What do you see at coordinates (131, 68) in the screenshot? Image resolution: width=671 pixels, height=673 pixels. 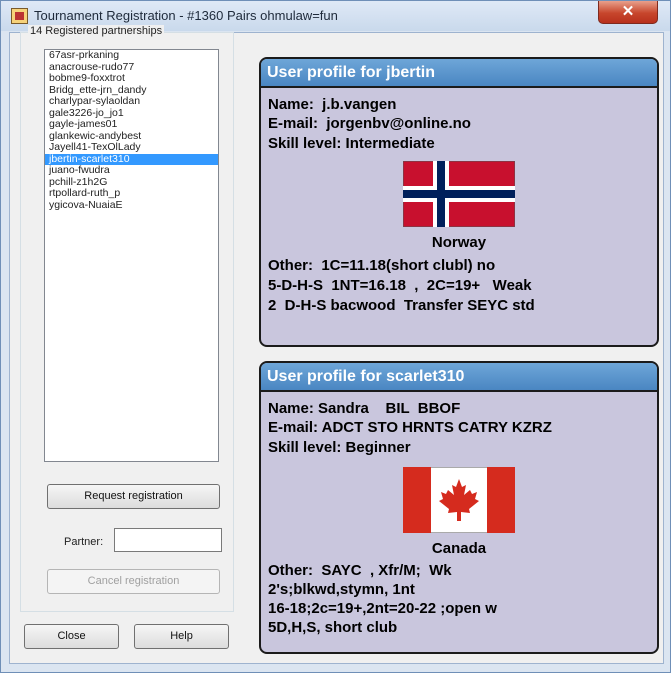 I see `list-item: anacrouse-rudo77` at bounding box center [131, 68].